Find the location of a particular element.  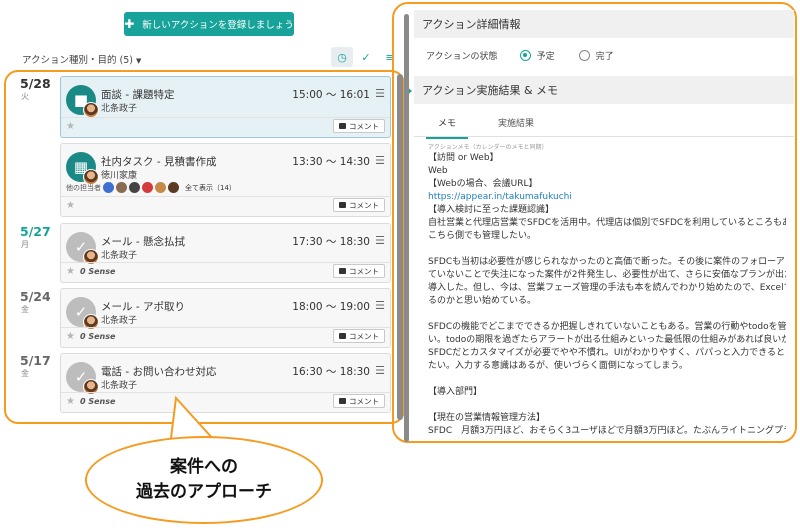

memo-line: 【導入部門】 is located at coordinates (455, 392).